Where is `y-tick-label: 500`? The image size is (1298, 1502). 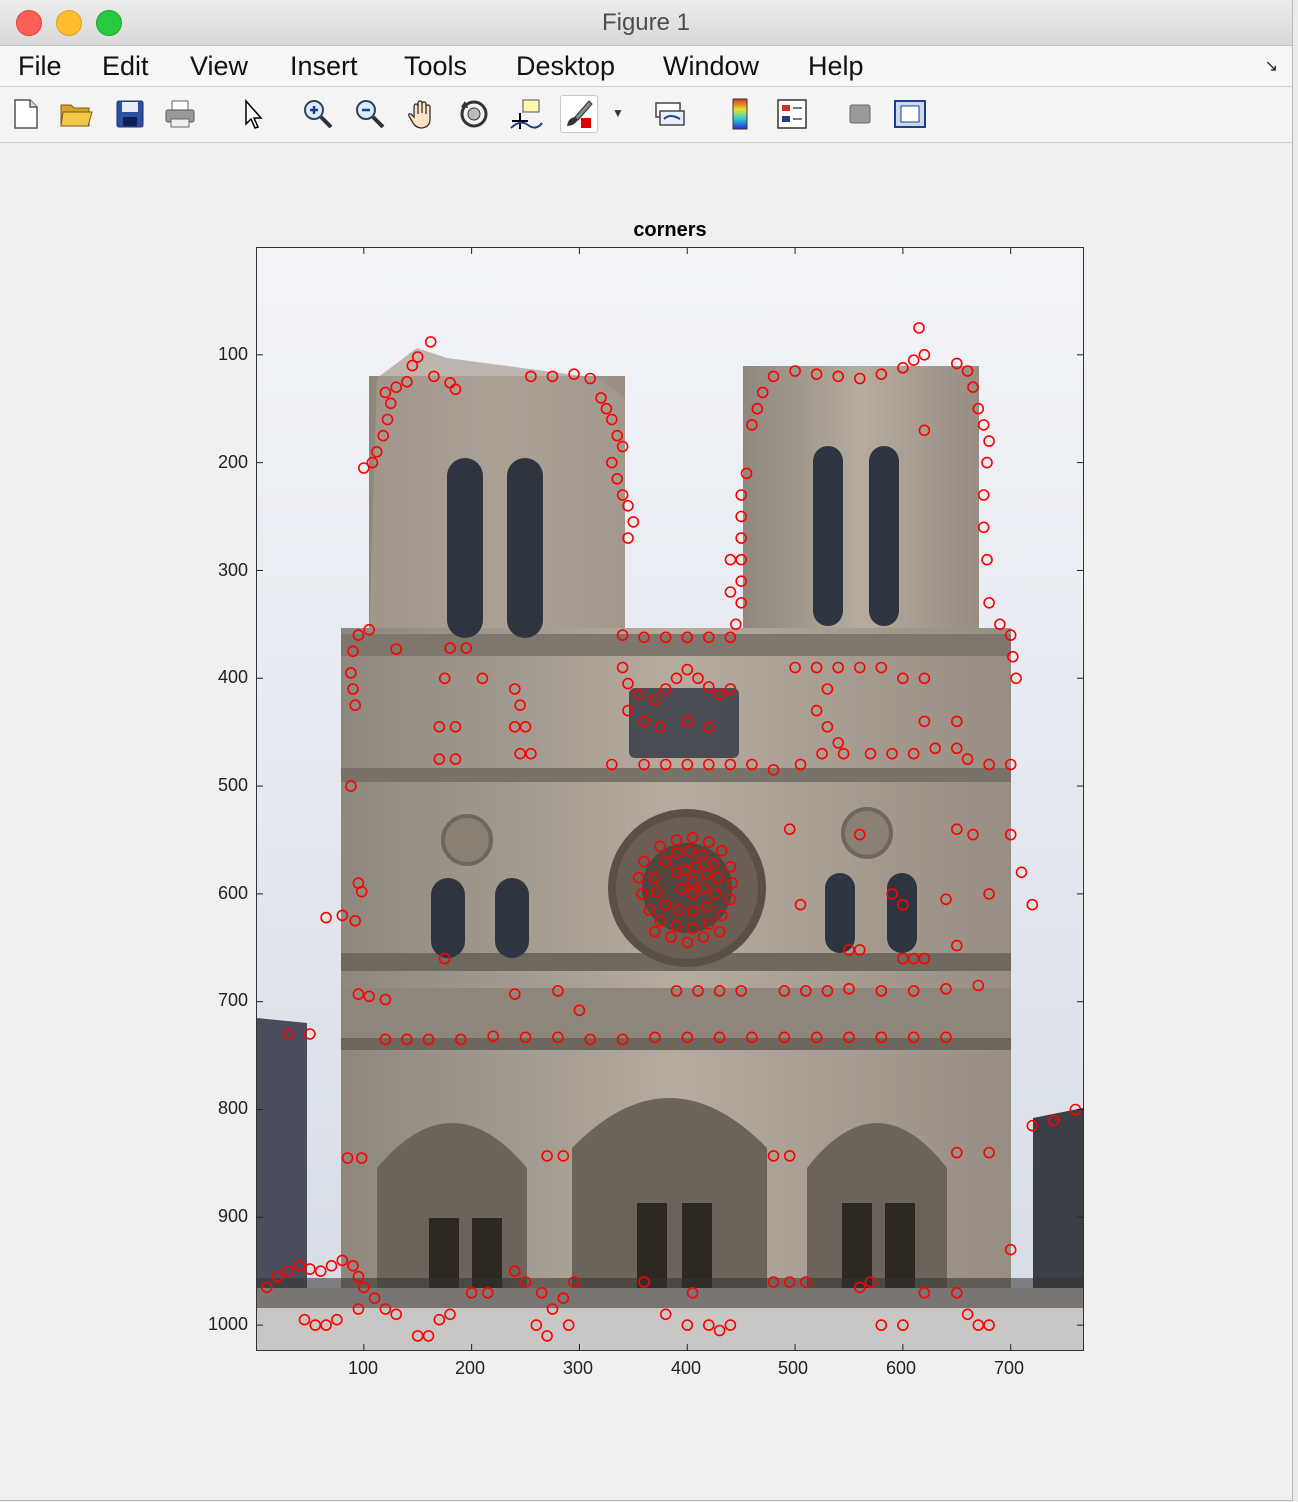 y-tick-label: 500 is located at coordinates (232, 785).